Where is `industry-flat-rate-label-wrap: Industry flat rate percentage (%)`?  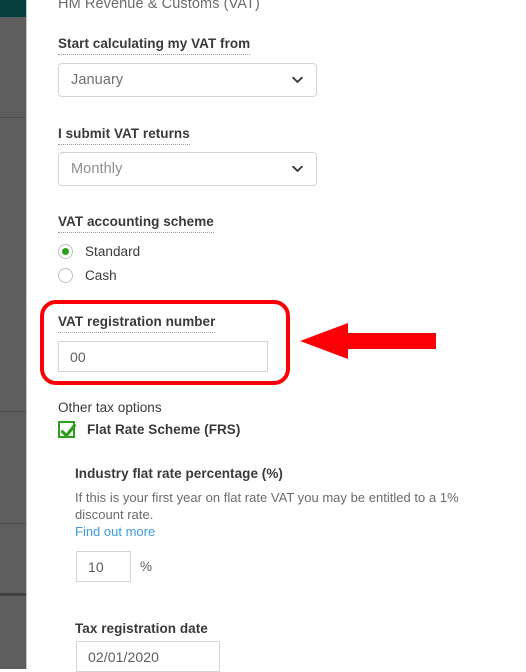 industry-flat-rate-label-wrap: Industry flat rate percentage (%) is located at coordinates (179, 474).